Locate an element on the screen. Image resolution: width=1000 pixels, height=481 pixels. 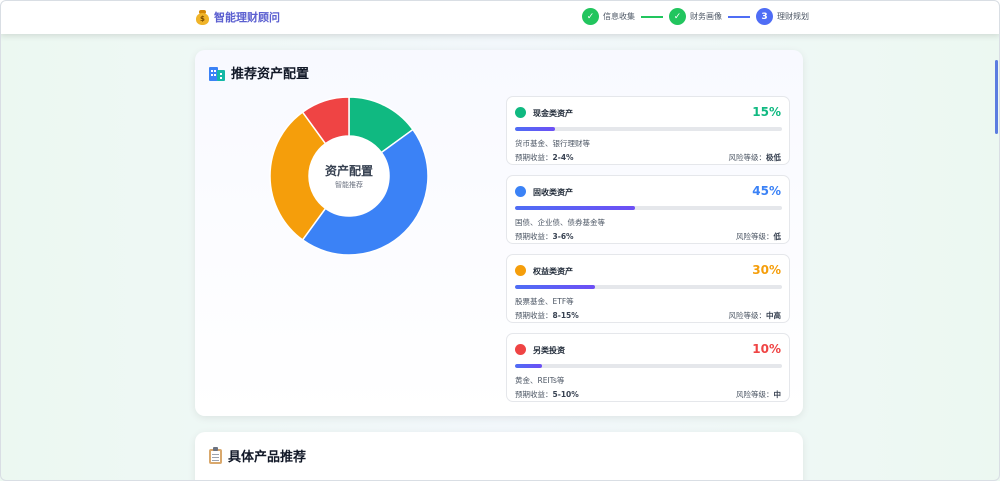
asset-card-cash: 现金类资产 15% 货币基金、银行理财等 预期收益：2-4% 风险等级：极低 is located at coordinates (648, 130).